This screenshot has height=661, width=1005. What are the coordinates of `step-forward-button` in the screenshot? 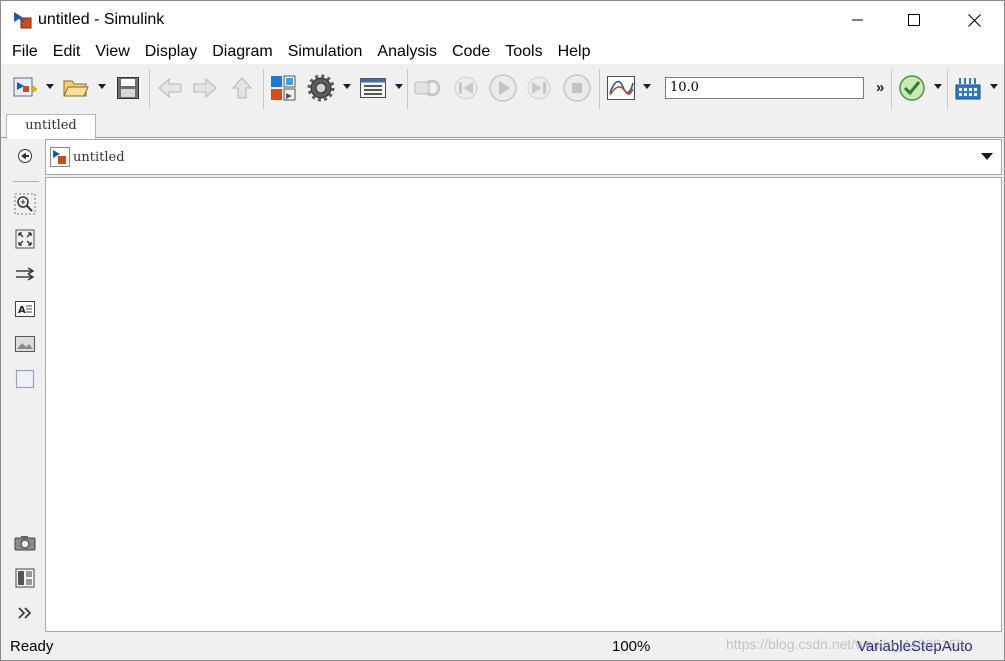 It's located at (539, 88).